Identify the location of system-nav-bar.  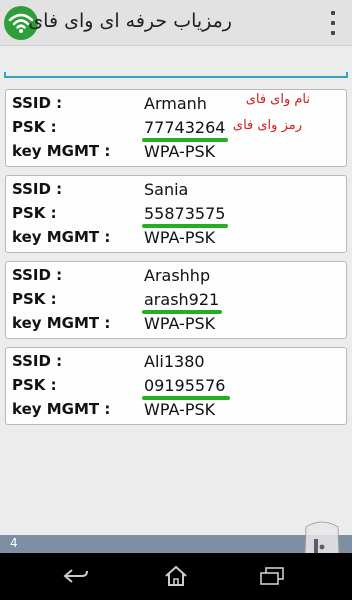
(176, 576).